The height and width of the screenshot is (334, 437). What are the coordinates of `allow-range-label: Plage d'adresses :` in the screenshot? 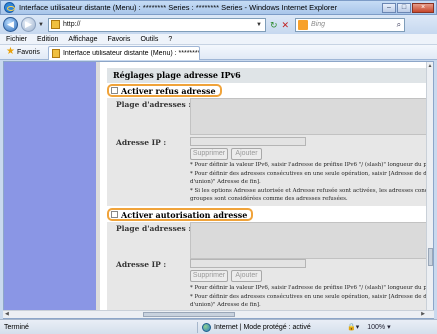 It's located at (154, 228).